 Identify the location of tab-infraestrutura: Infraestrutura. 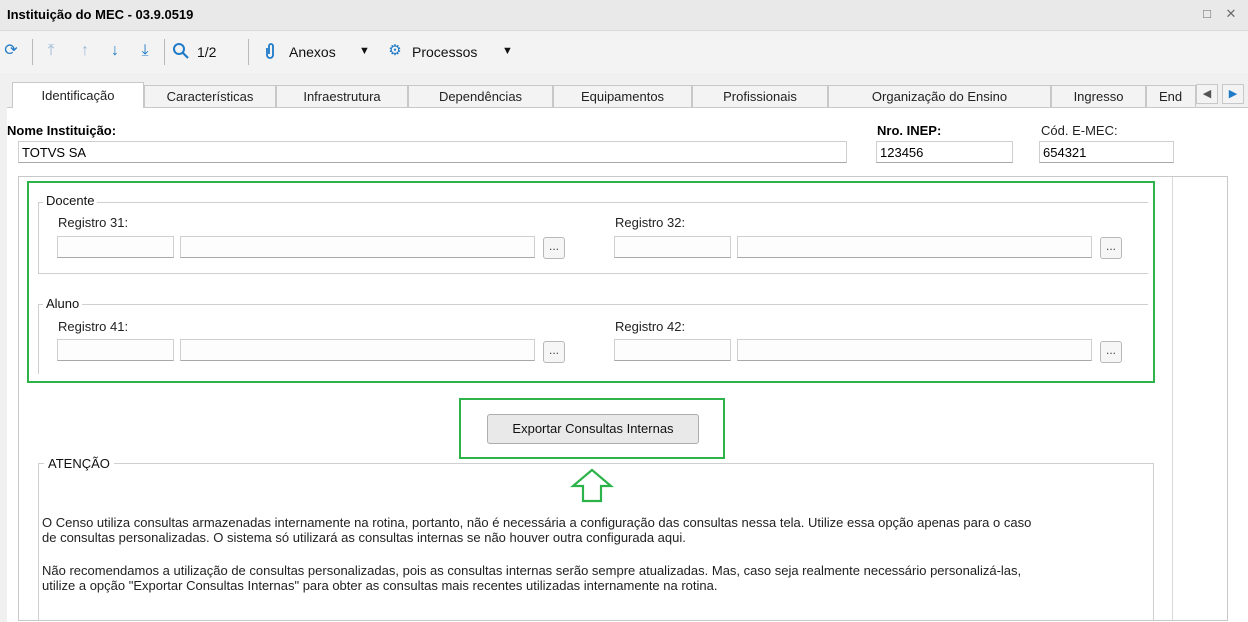
(342, 96).